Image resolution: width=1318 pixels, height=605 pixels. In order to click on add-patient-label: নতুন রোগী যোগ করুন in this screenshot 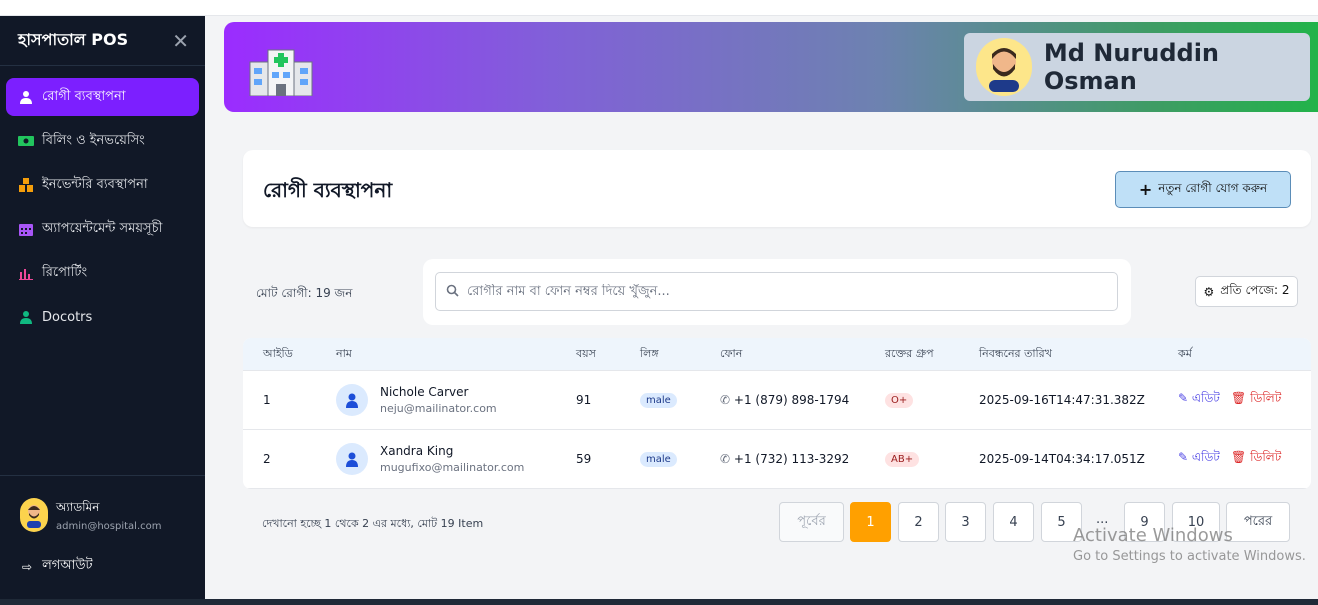, I will do `click(1213, 187)`.